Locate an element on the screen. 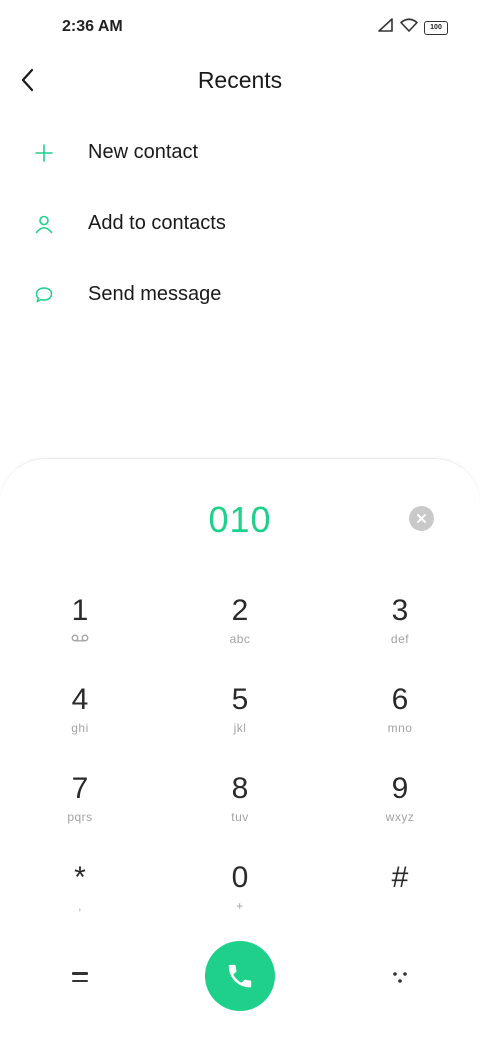  key-5: 5 jkl is located at coordinates (240, 720).